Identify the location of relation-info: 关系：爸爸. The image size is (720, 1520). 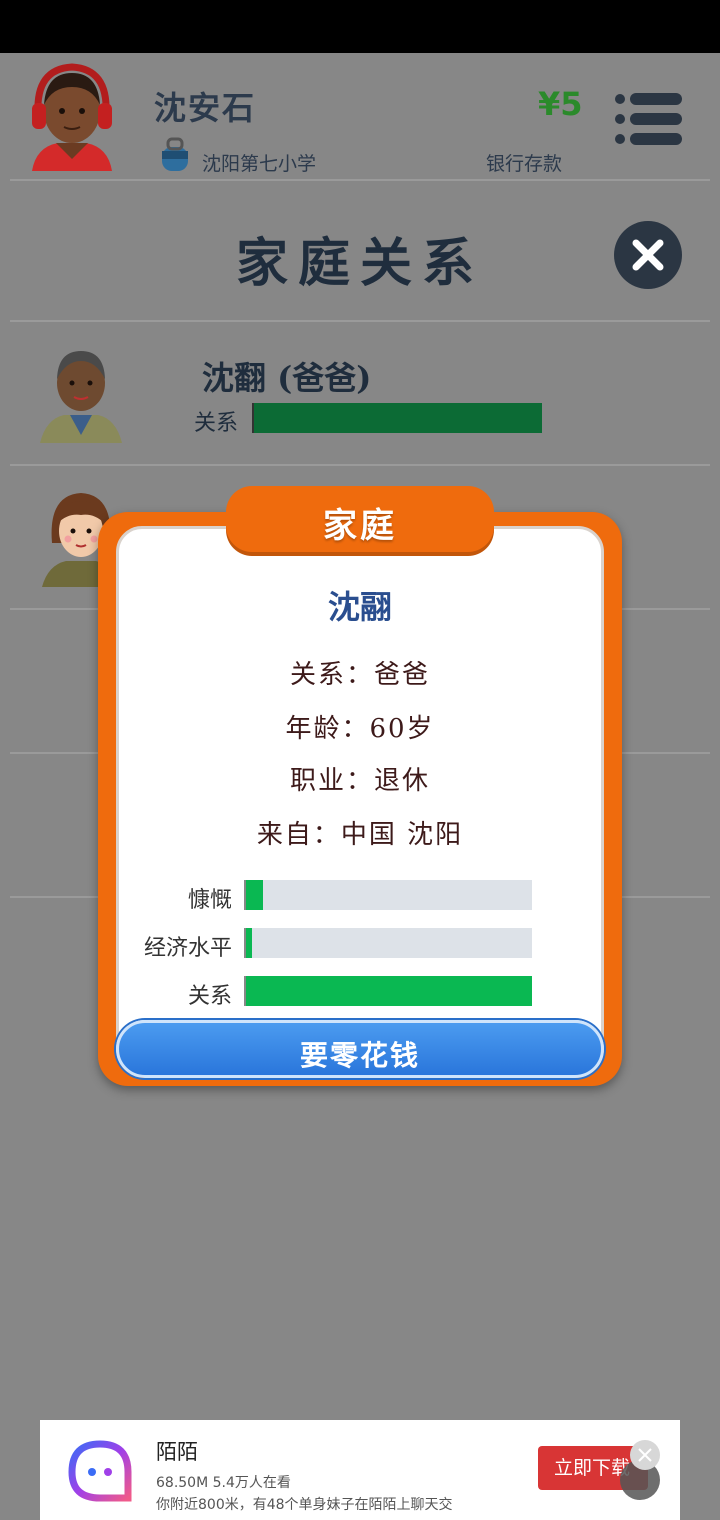
(359, 675).